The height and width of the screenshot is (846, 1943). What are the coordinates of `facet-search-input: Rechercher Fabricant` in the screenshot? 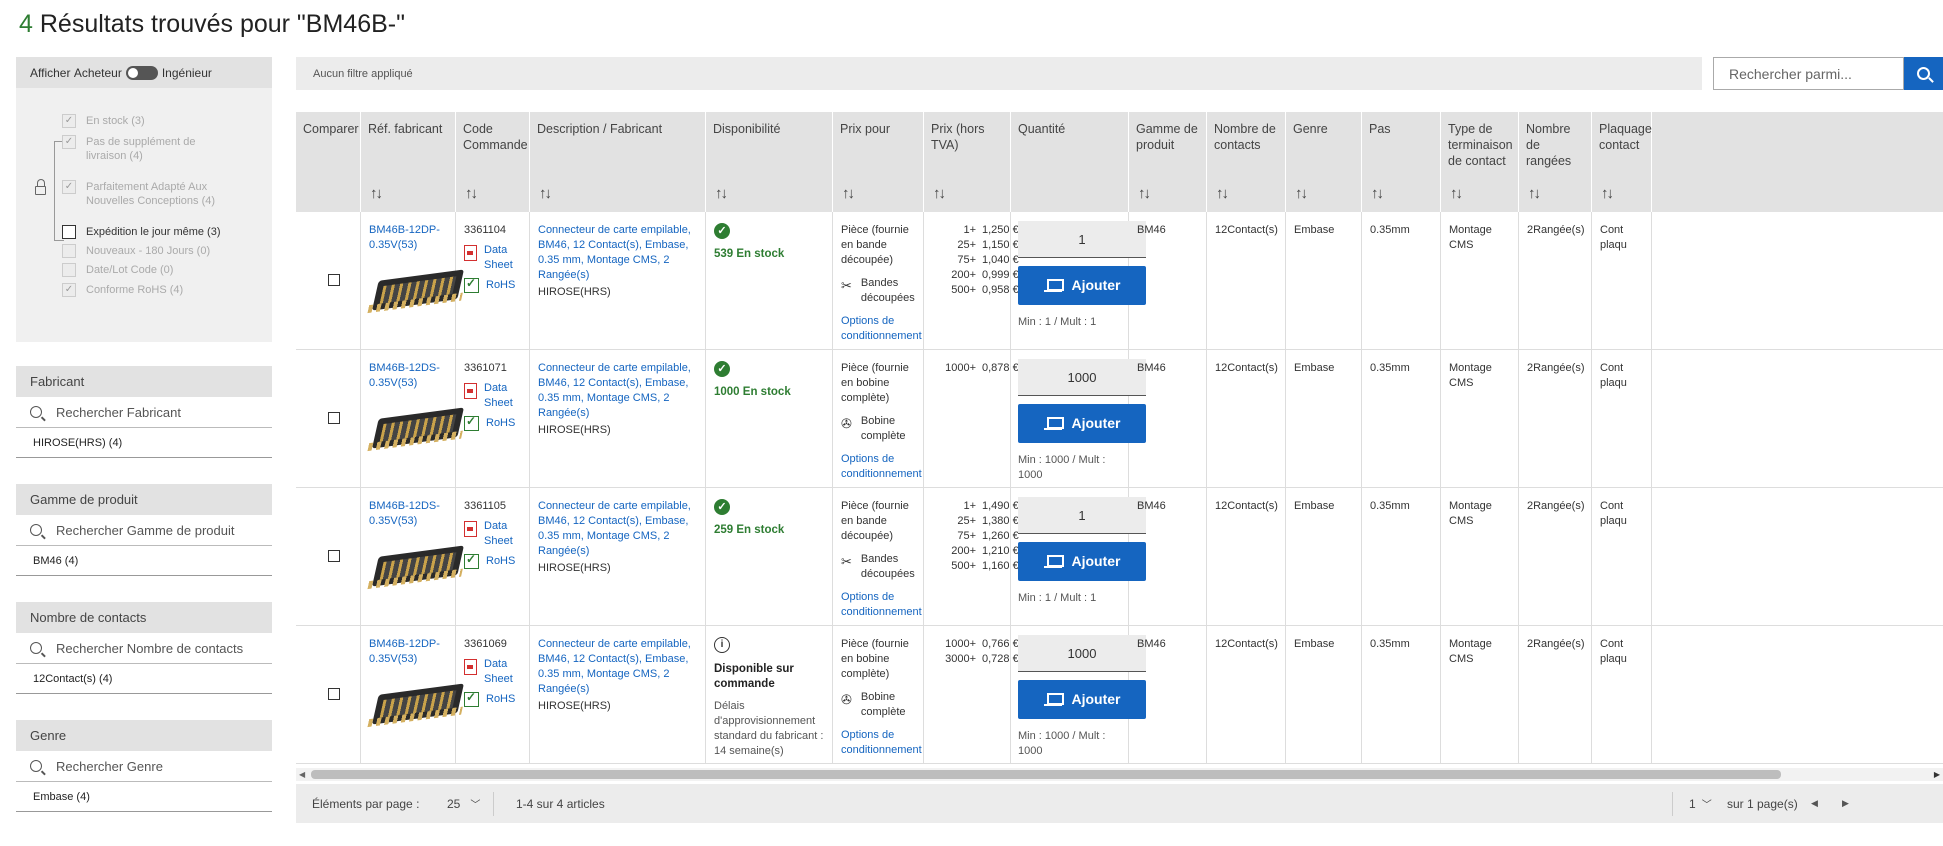 It's located at (144, 412).